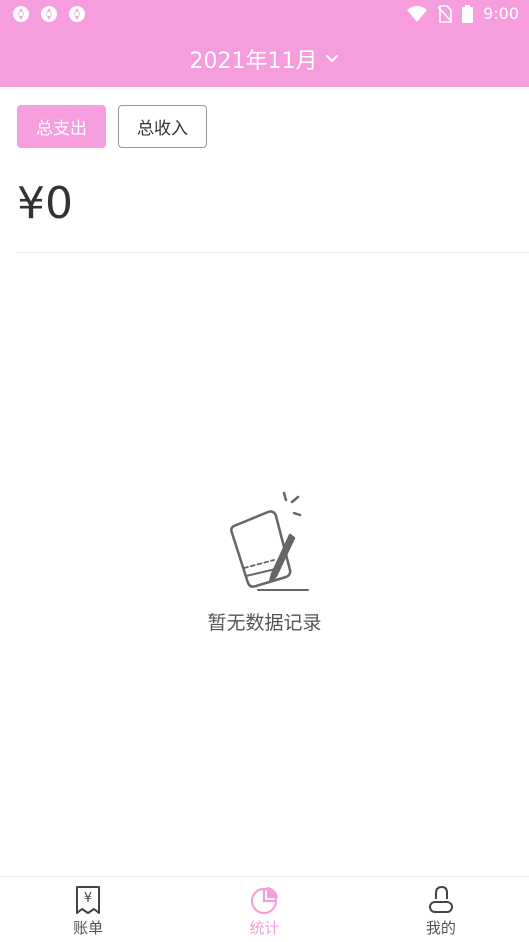 The image size is (529, 942). What do you see at coordinates (265, 901) in the screenshot?
I see `pie-chart-icon` at bounding box center [265, 901].